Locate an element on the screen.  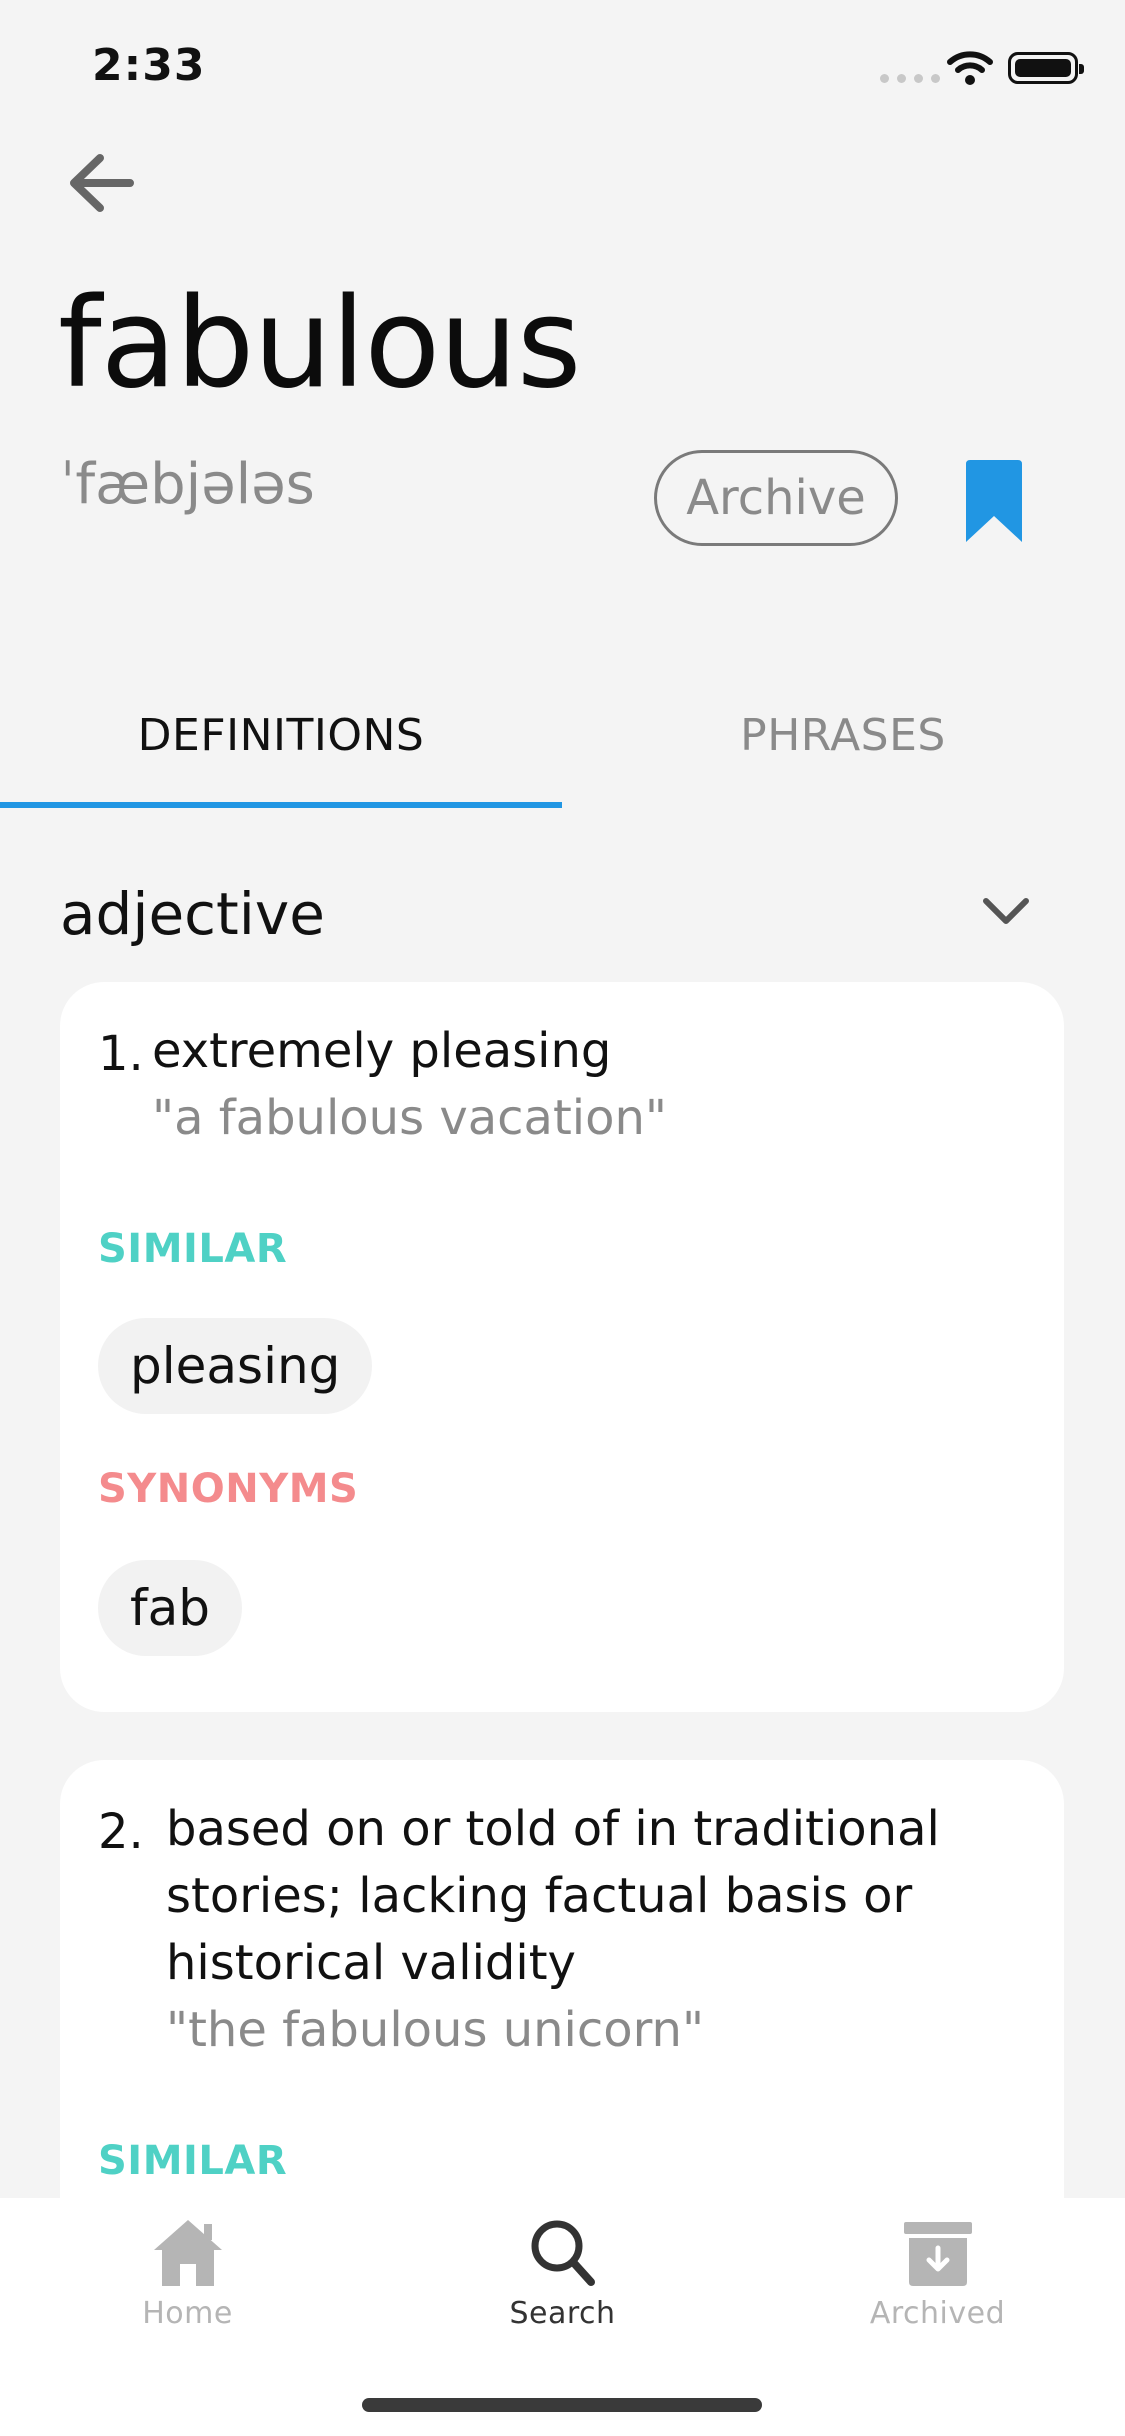
nav-item-home: Home is located at coordinates (187, 2273).